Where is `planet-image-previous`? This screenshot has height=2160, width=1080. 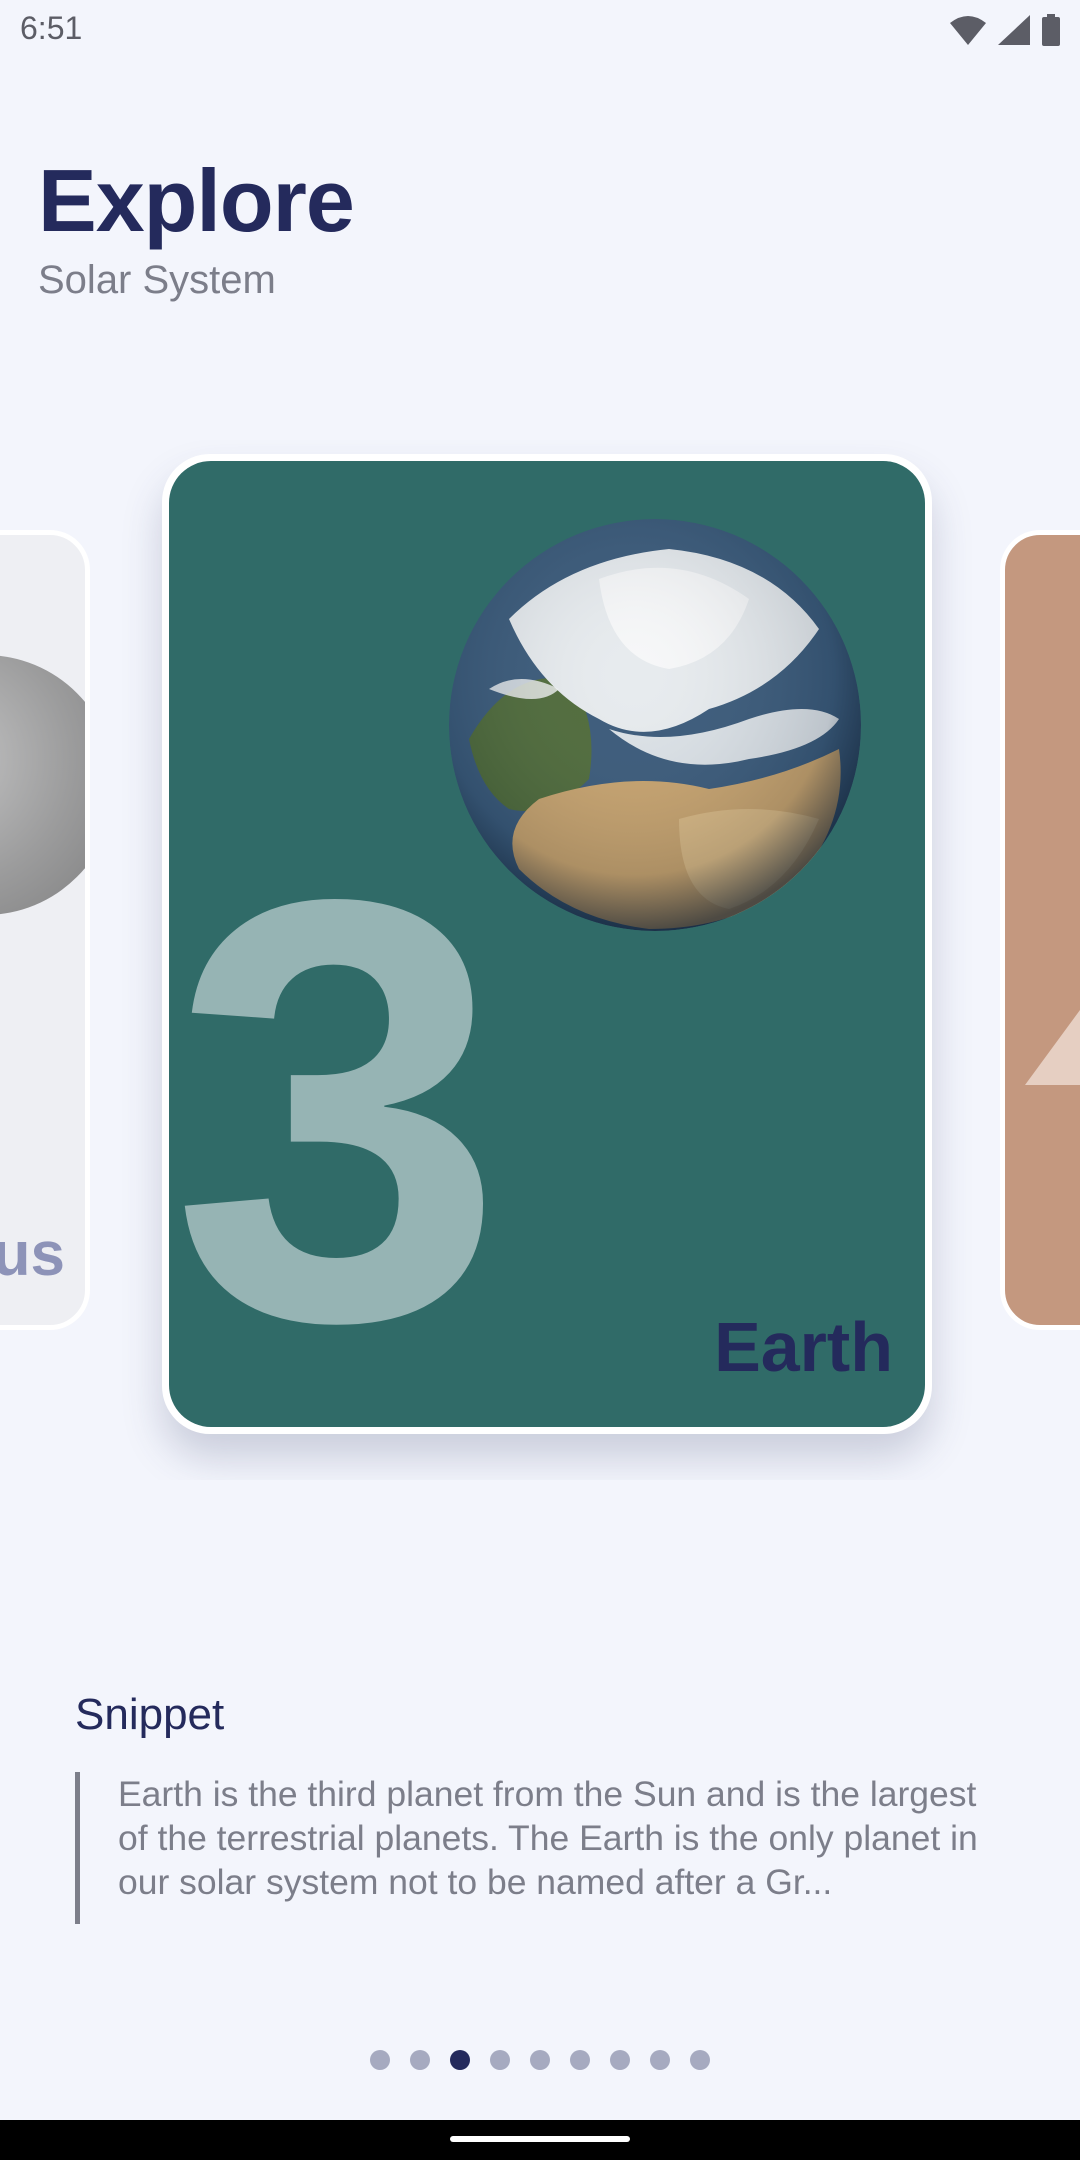
planet-image-previous is located at coordinates (42, 785).